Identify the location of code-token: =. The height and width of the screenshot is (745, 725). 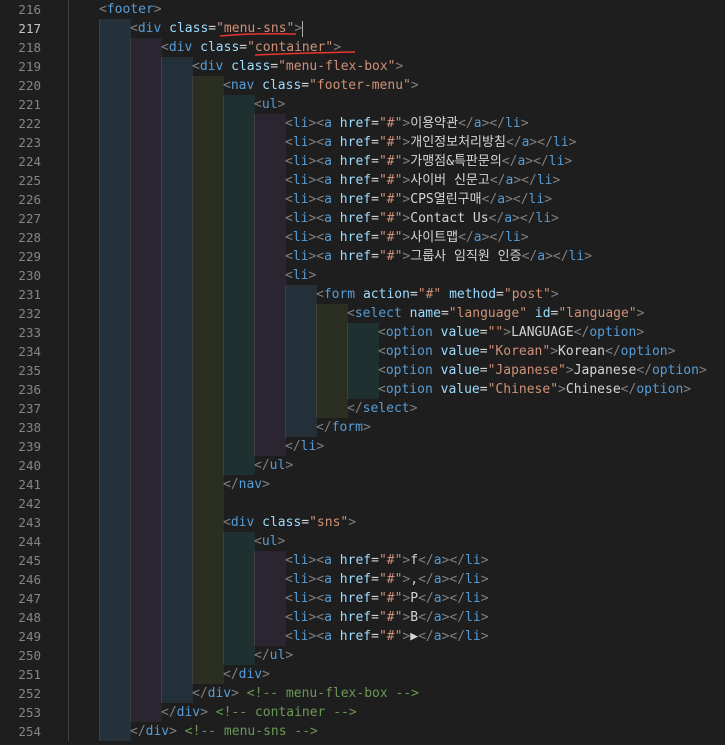
(375, 237).